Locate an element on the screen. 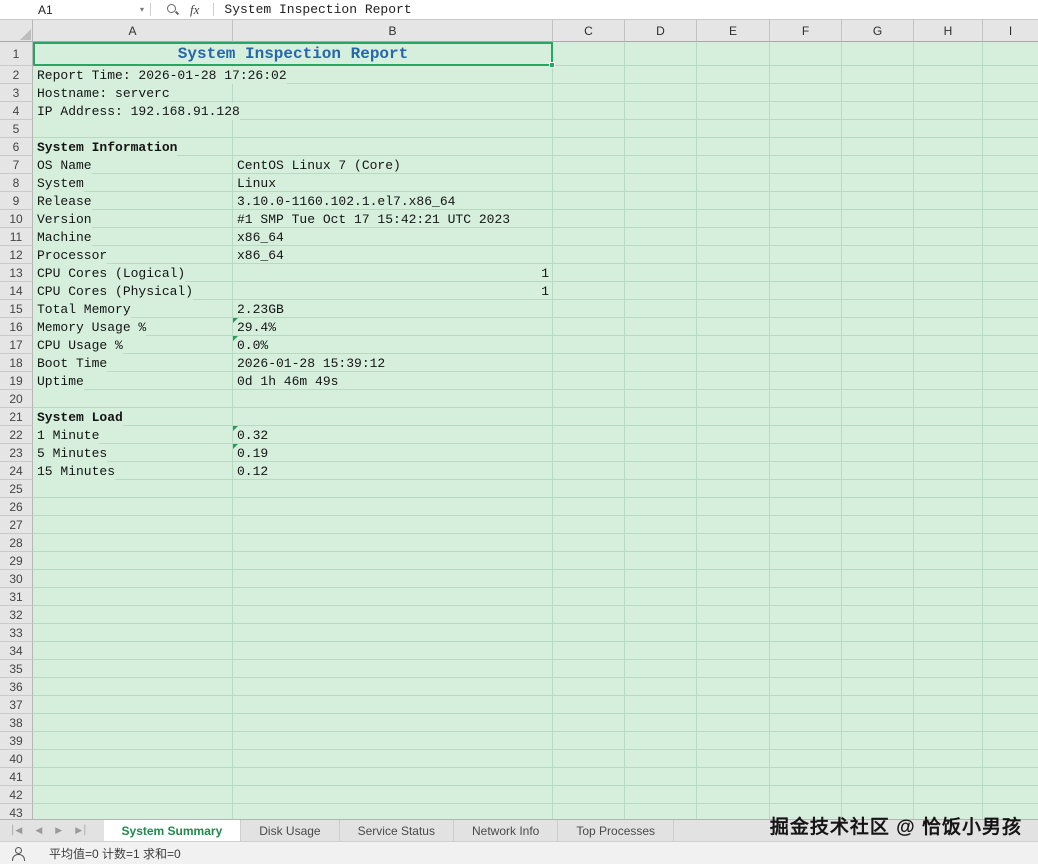 Image resolution: width=1038 pixels, height=864 pixels. cell-B33 is located at coordinates (393, 633).